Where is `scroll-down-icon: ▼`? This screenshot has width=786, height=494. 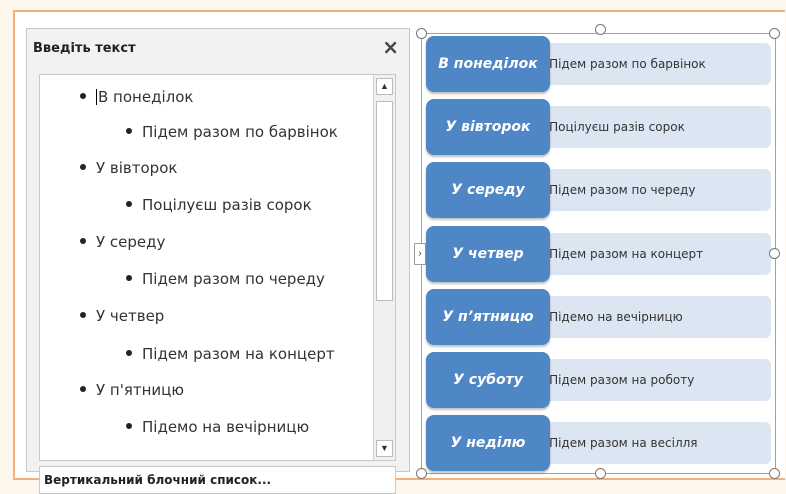 scroll-down-icon: ▼ is located at coordinates (384, 448).